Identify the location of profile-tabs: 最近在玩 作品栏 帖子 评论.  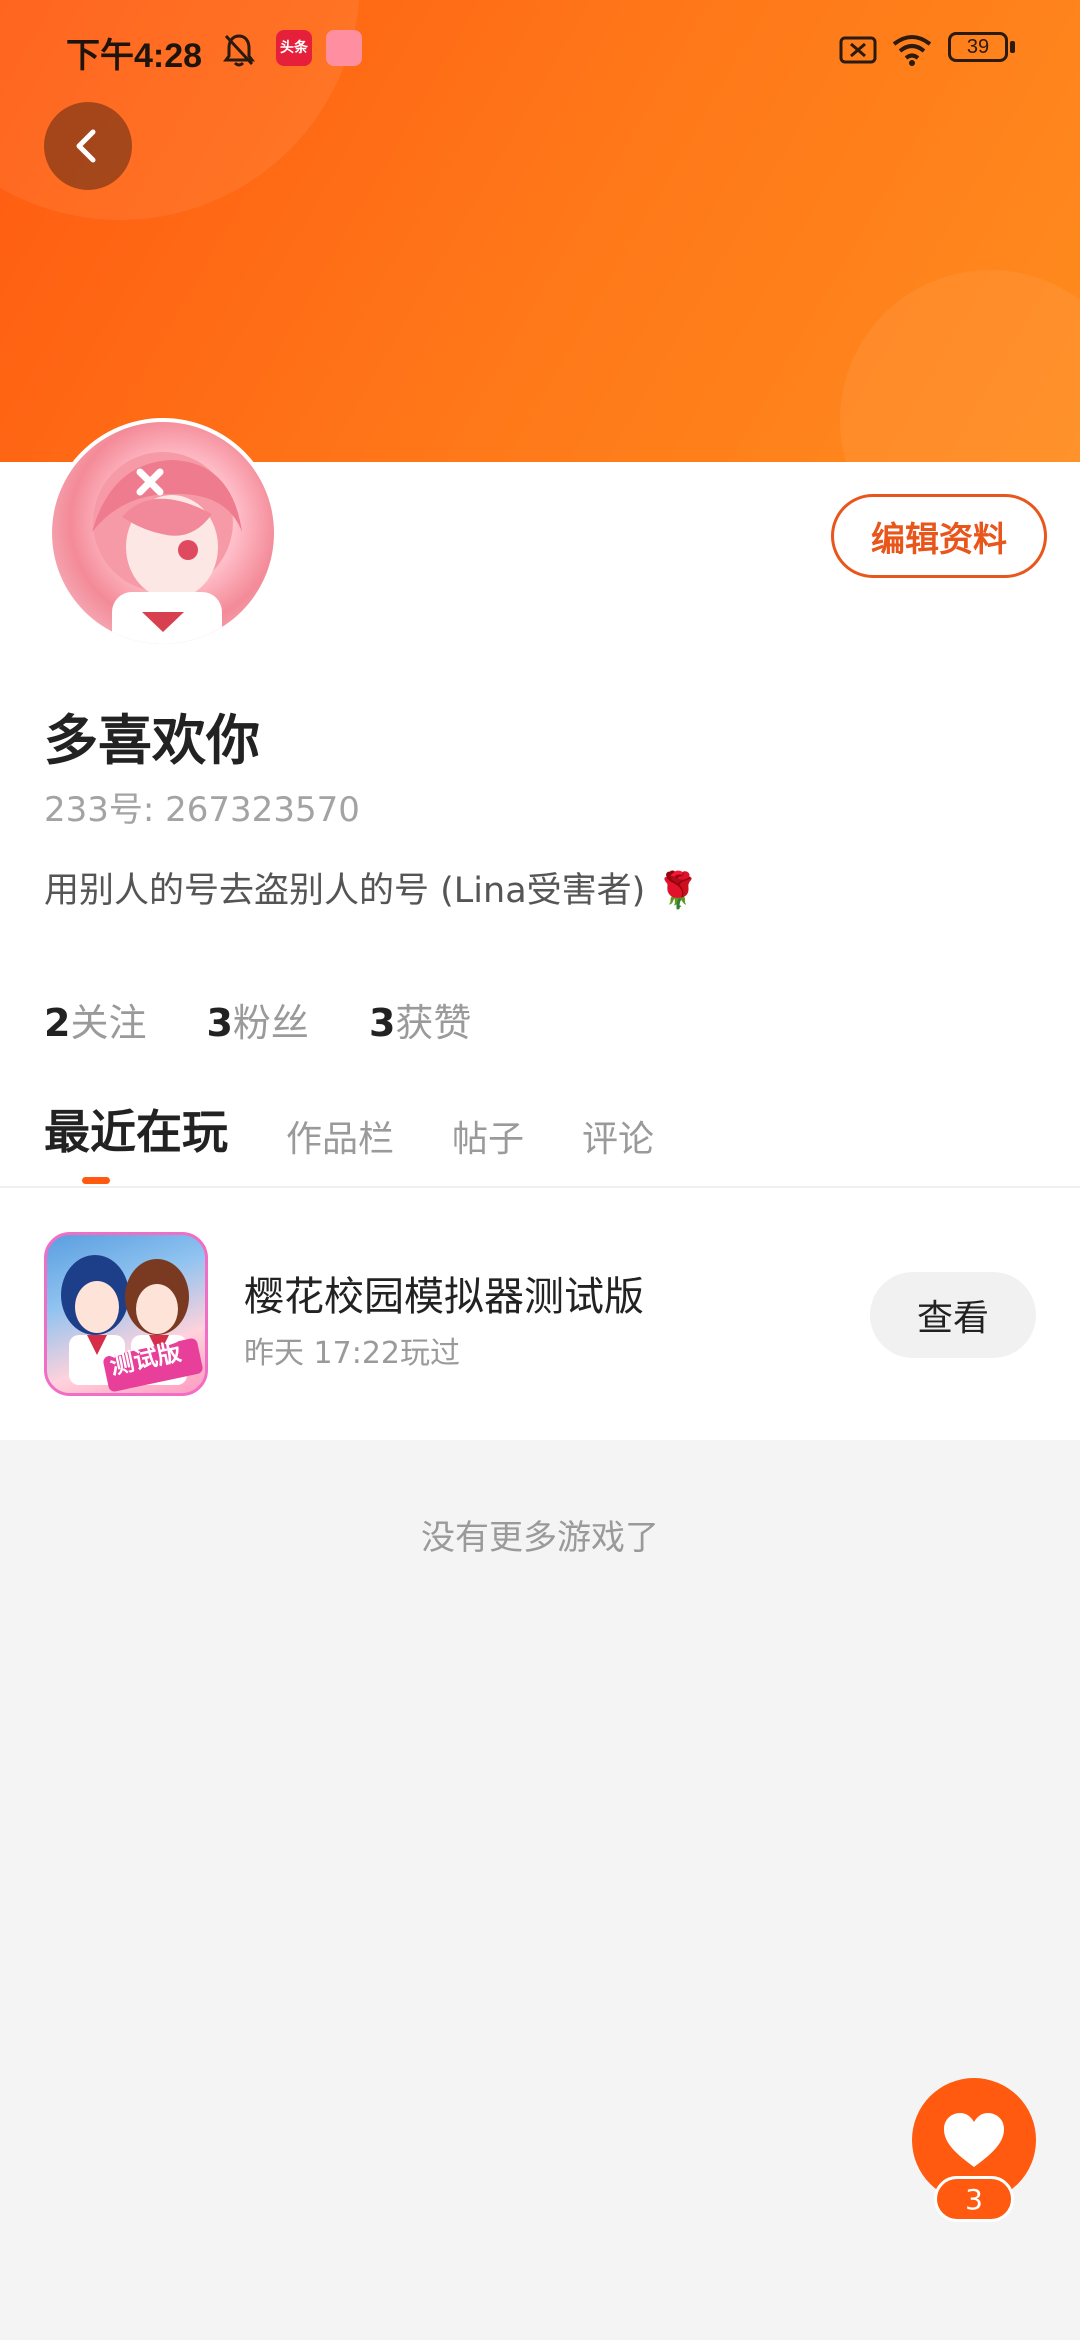
(378, 1129).